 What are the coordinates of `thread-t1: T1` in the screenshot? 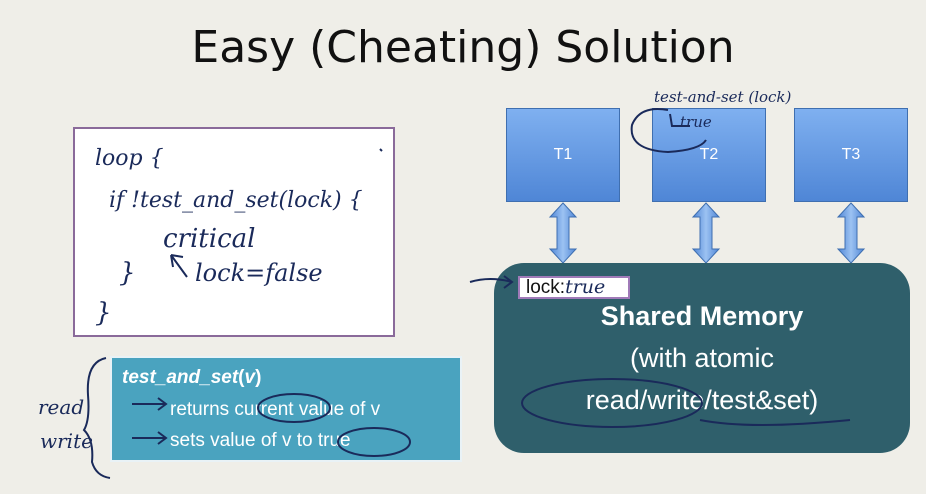 It's located at (563, 155).